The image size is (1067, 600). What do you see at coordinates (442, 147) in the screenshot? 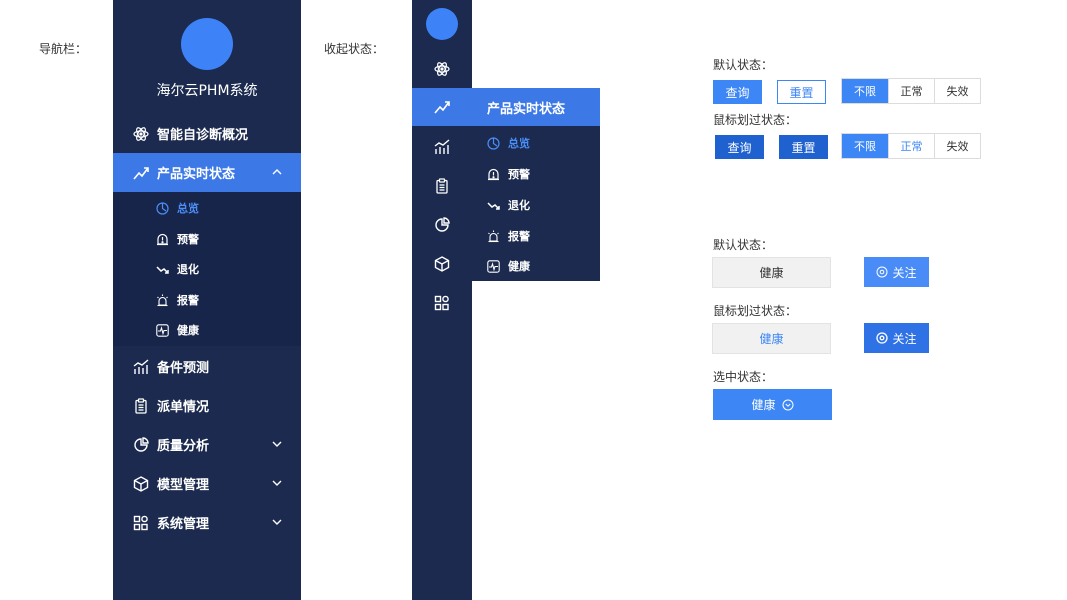
I see `mini-item-parts` at bounding box center [442, 147].